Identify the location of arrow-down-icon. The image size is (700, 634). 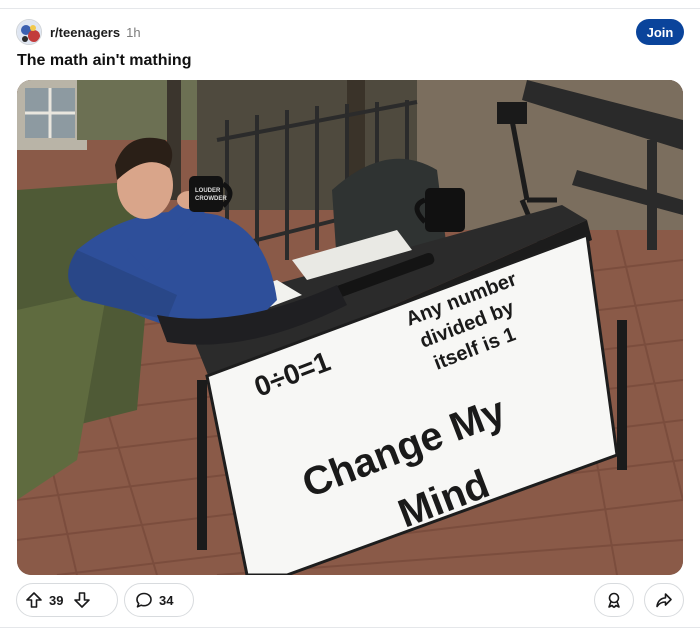
(82, 600).